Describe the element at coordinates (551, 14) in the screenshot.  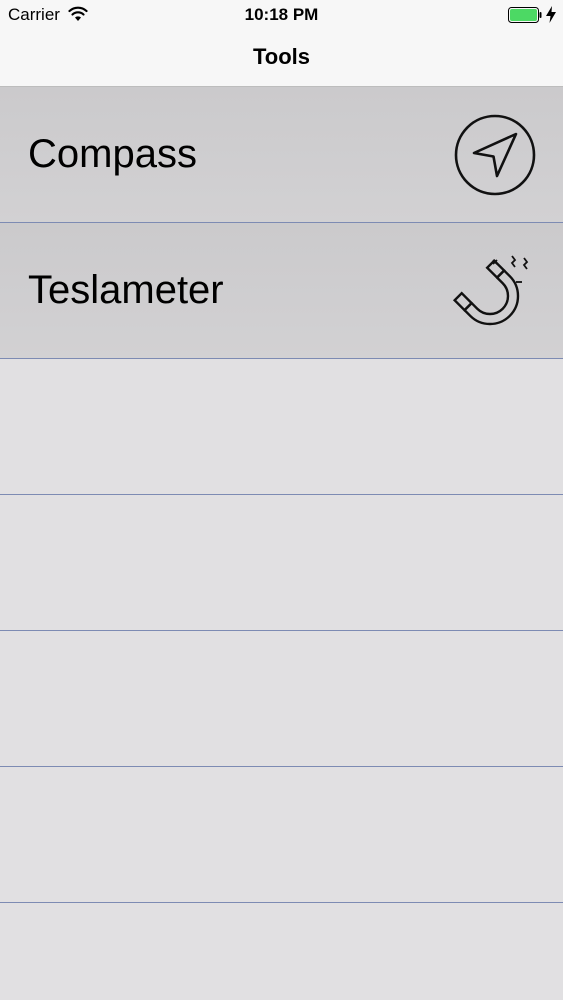
I see `charging-icon` at that location.